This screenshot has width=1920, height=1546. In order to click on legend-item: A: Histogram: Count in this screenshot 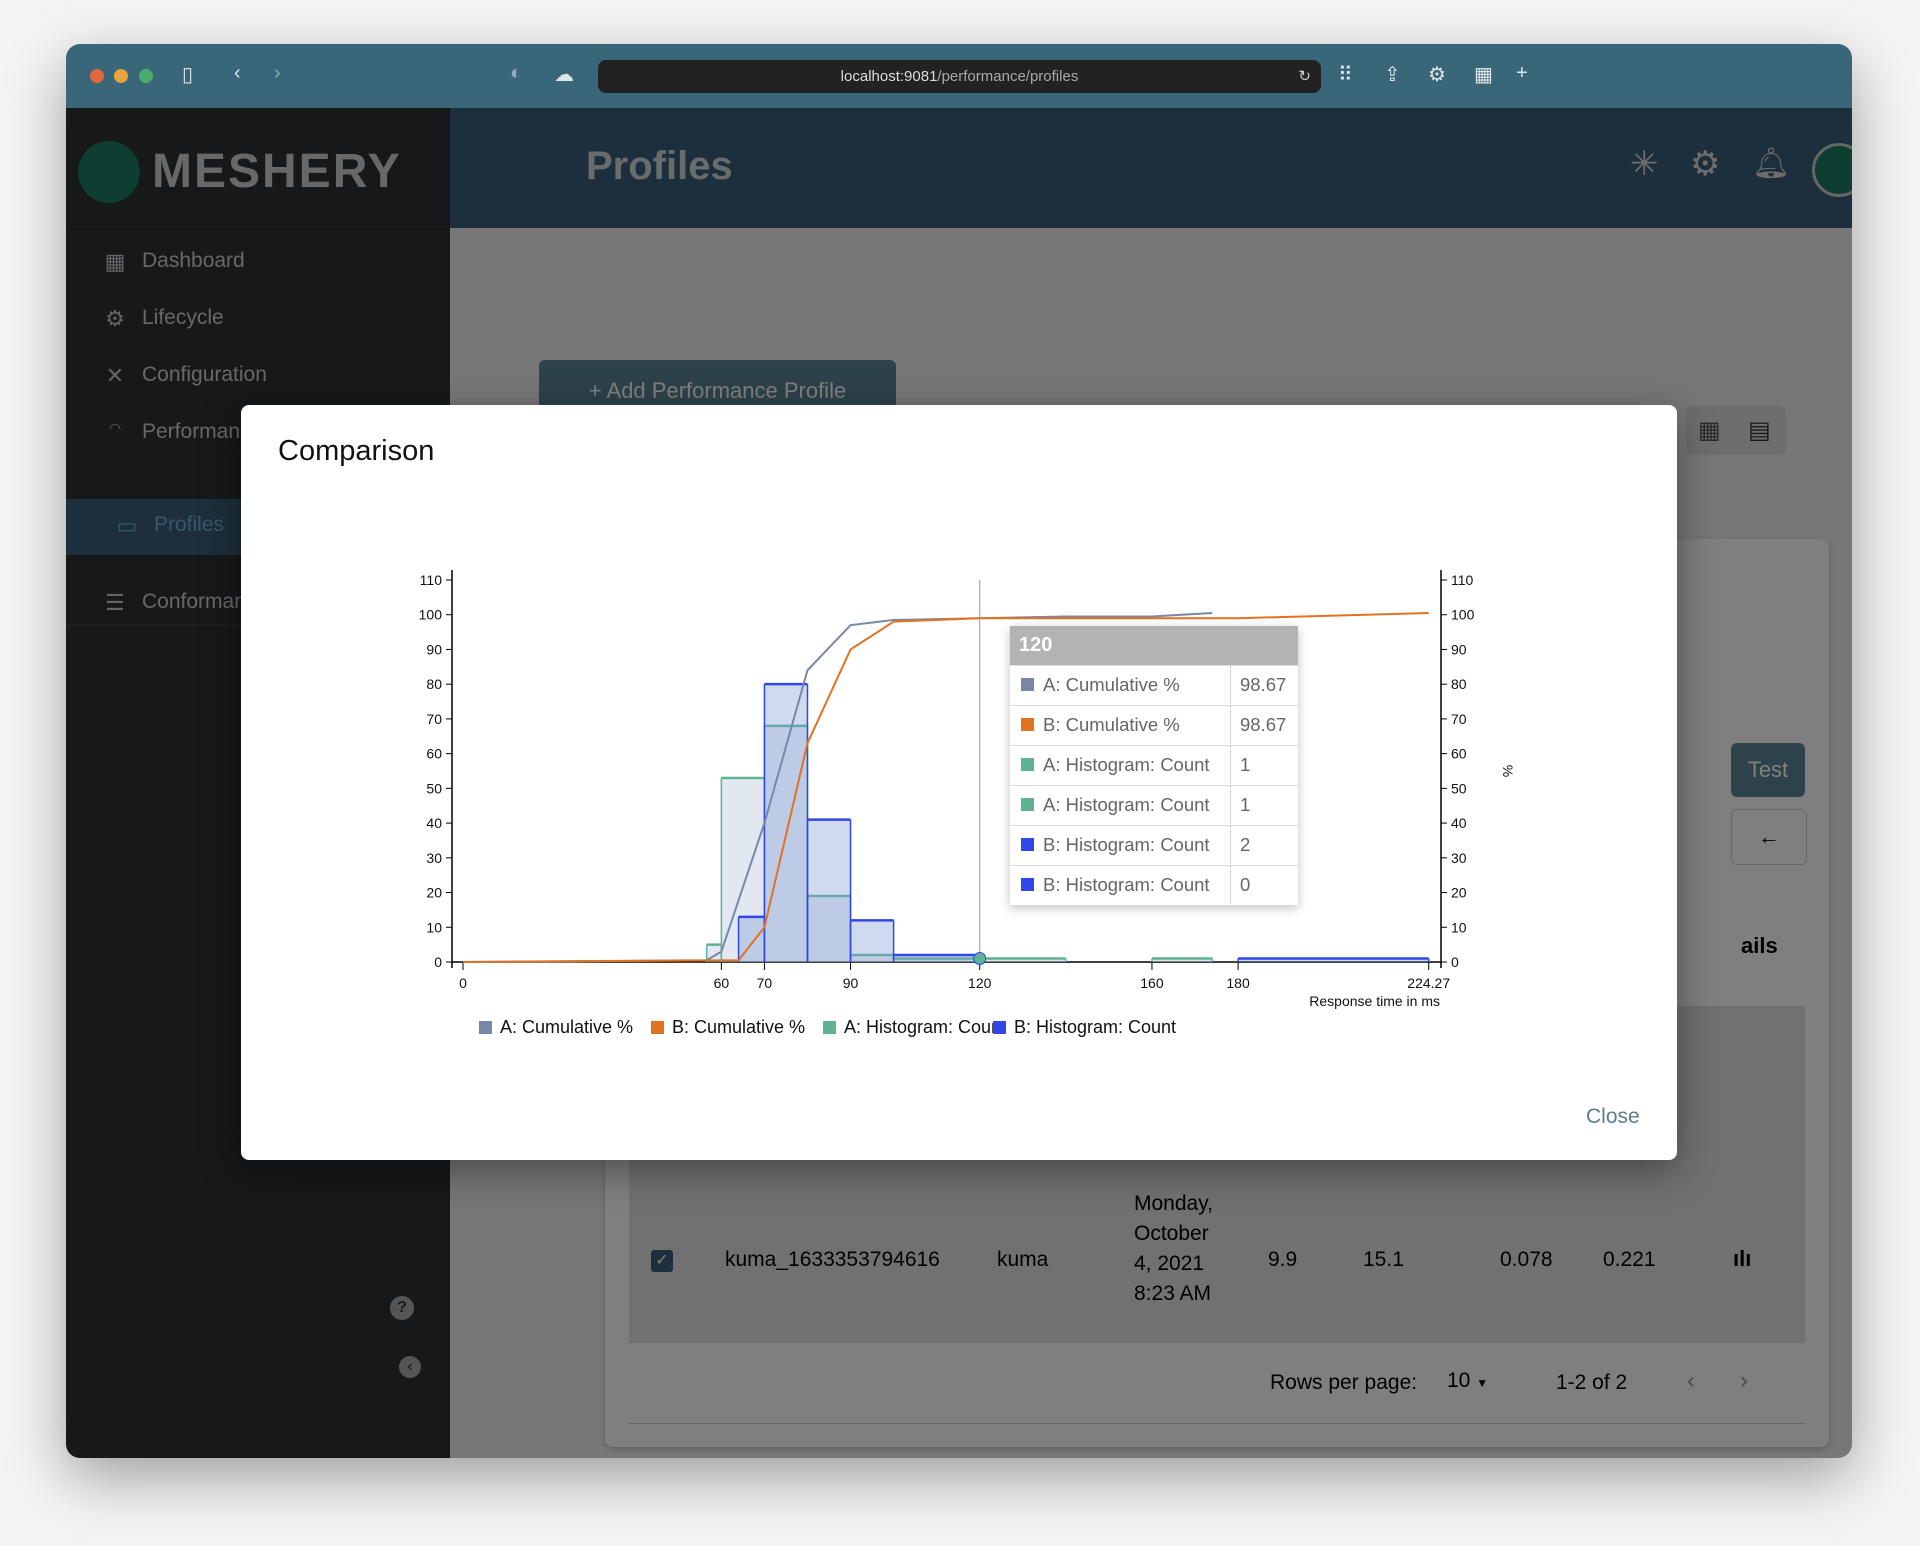, I will do `click(914, 1027)`.